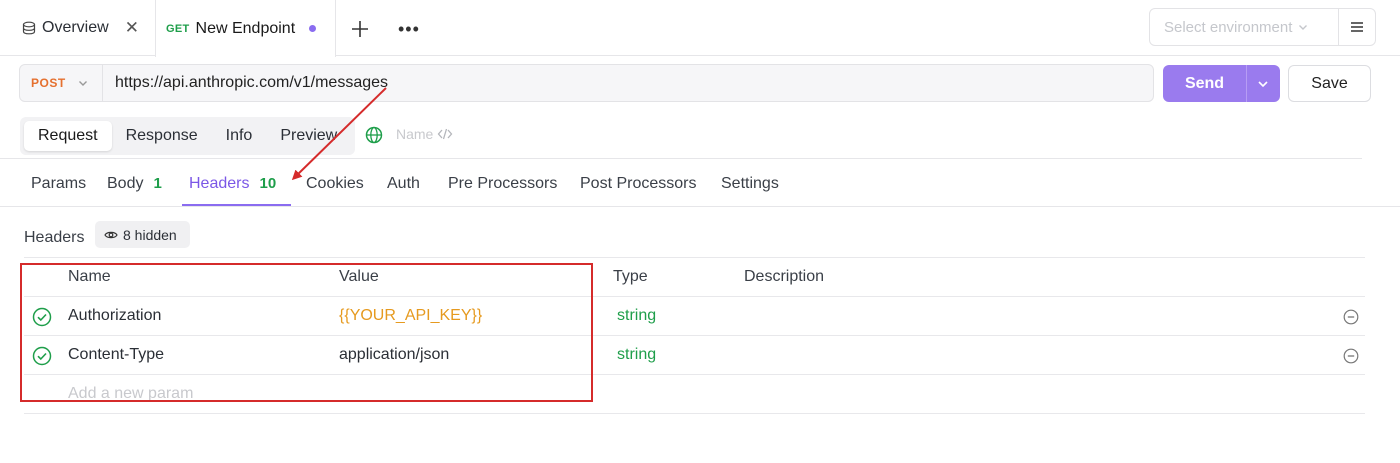 This screenshot has height=463, width=1400. I want to click on tab-headers-count: 10, so click(268, 183).